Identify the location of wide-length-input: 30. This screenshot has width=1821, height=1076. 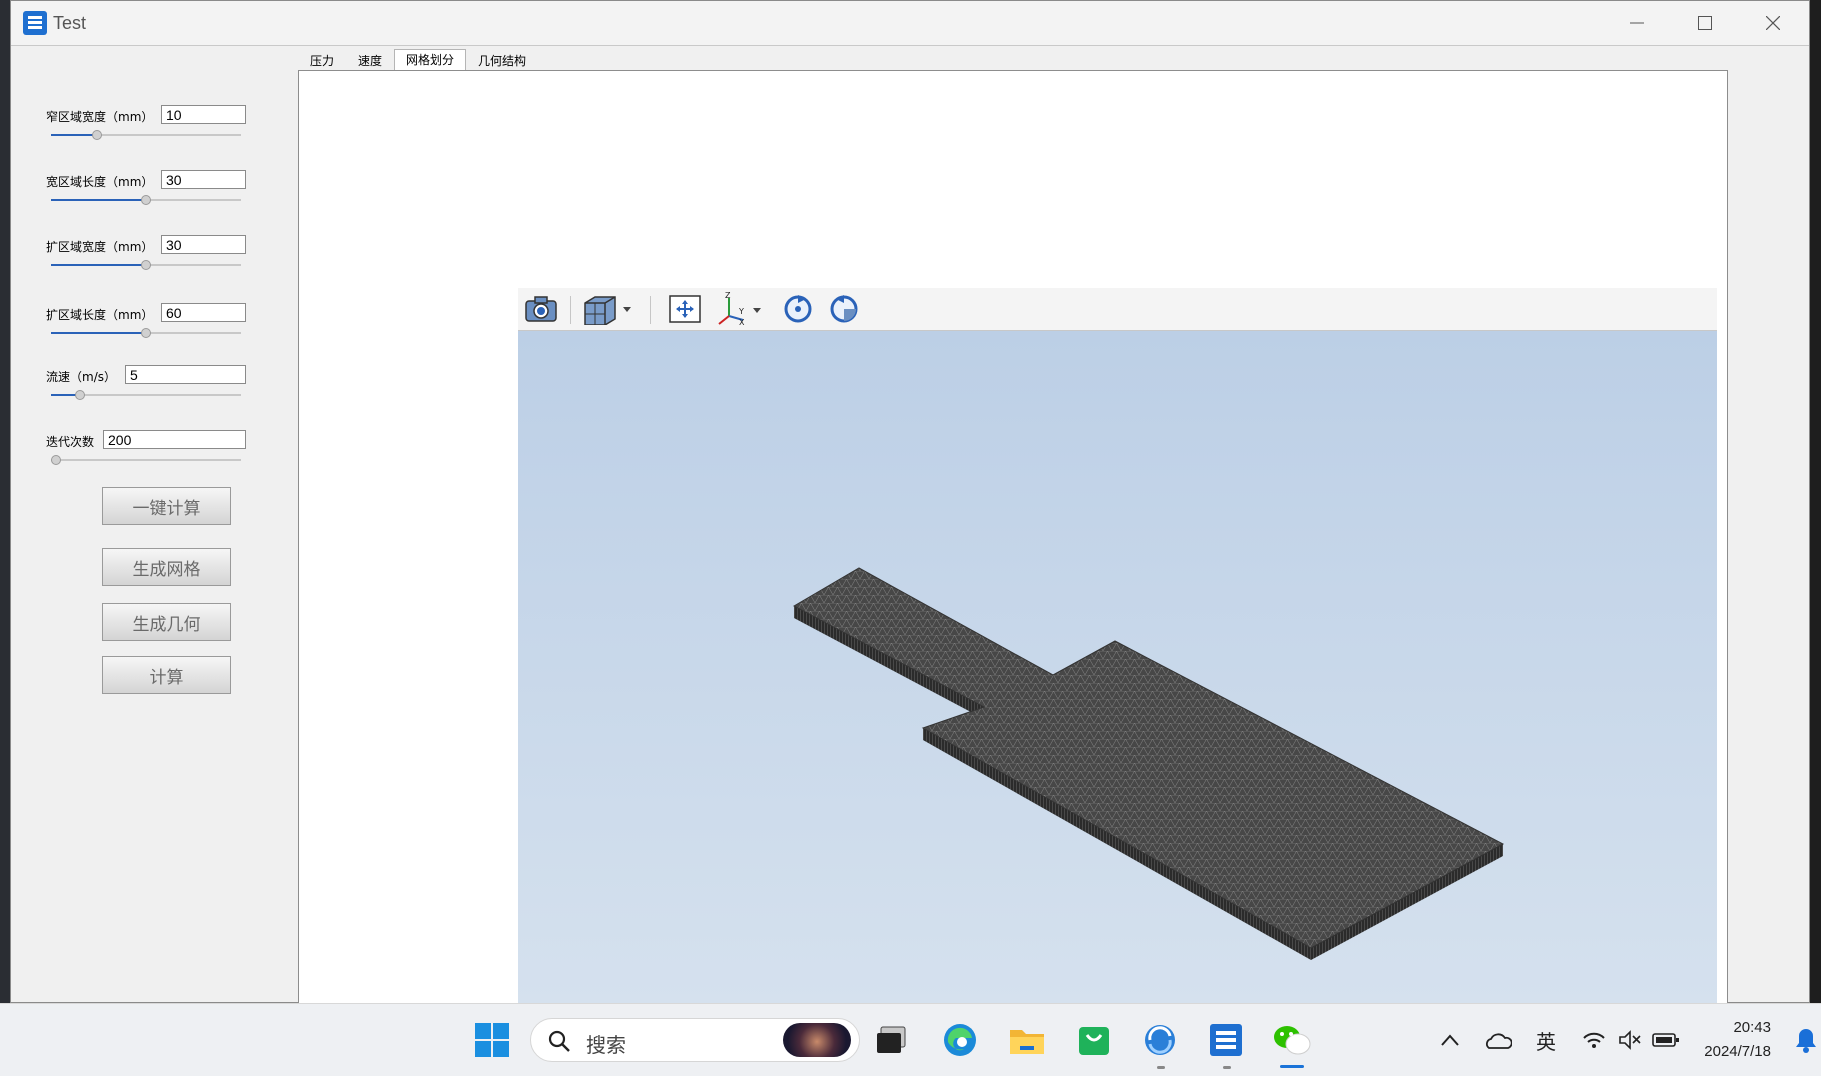
(203, 179).